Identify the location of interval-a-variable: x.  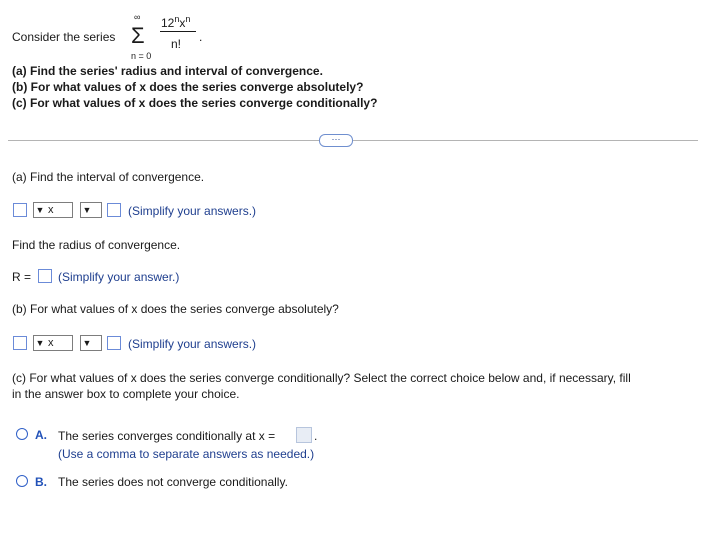
(51, 210).